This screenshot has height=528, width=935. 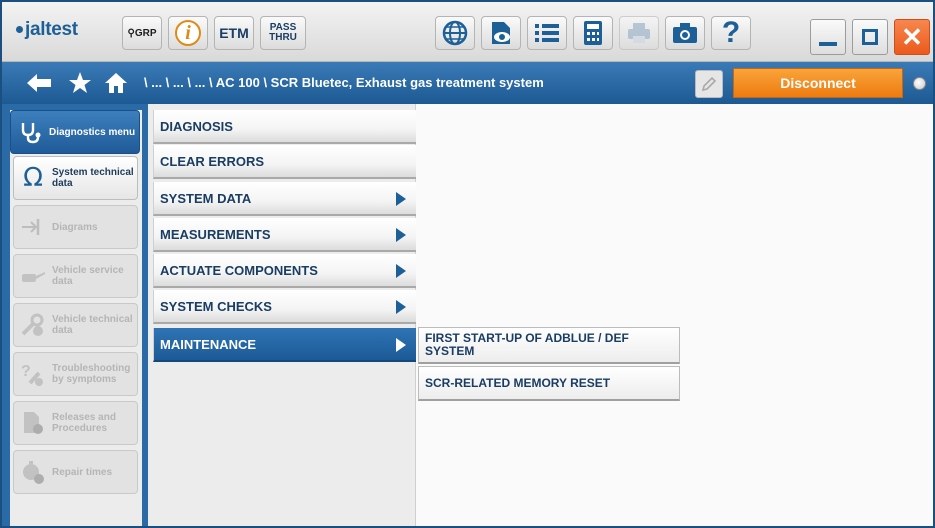 I want to click on globe-button, so click(x=455, y=33).